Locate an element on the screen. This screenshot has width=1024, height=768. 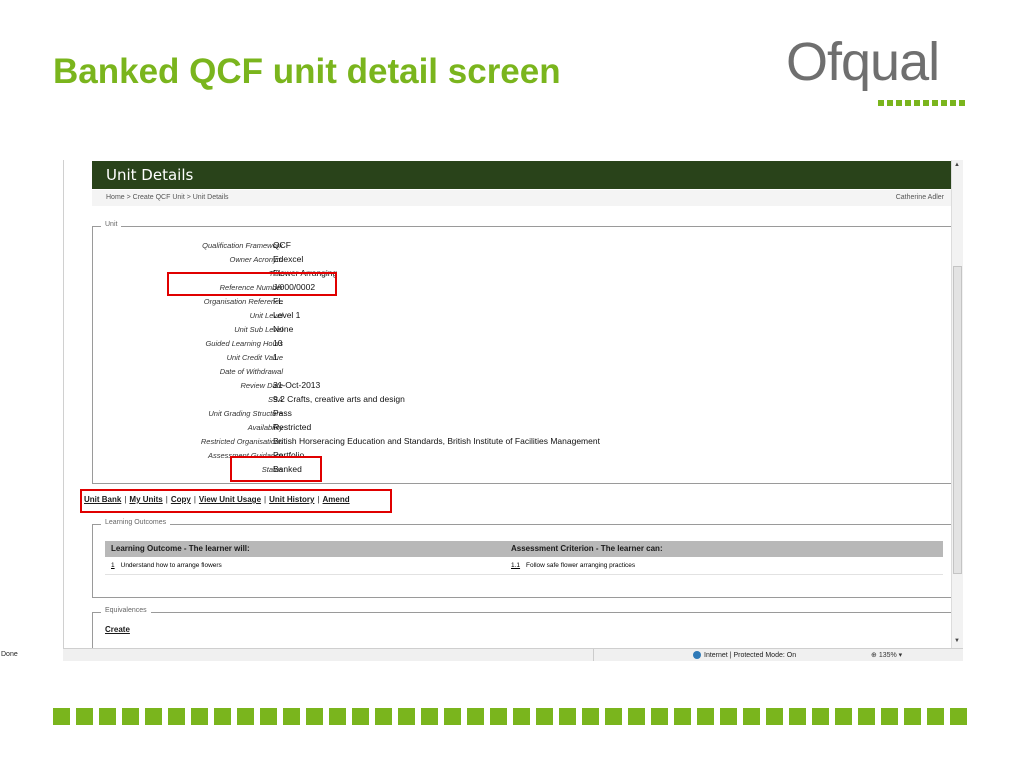
unit-field-value: 31-Oct-2013 is located at coordinates (297, 385).